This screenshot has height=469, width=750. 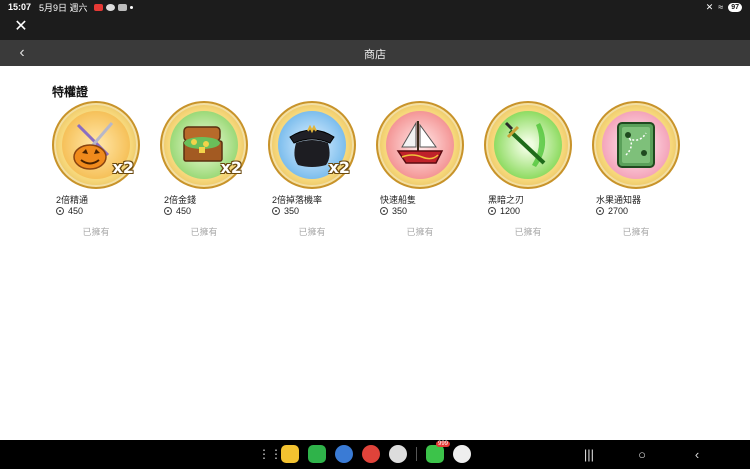 What do you see at coordinates (371, 454) in the screenshot?
I see `contacts-app-icon` at bounding box center [371, 454].